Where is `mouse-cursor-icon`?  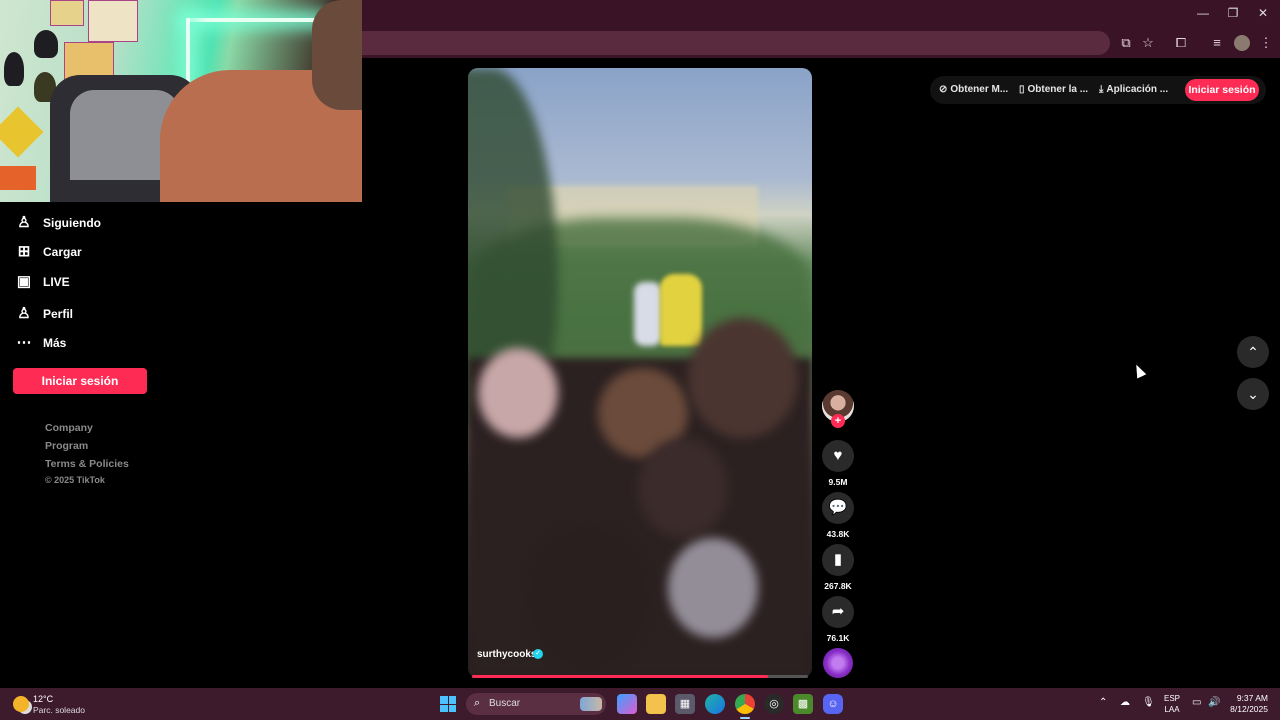
mouse-cursor-icon is located at coordinates (1139, 370).